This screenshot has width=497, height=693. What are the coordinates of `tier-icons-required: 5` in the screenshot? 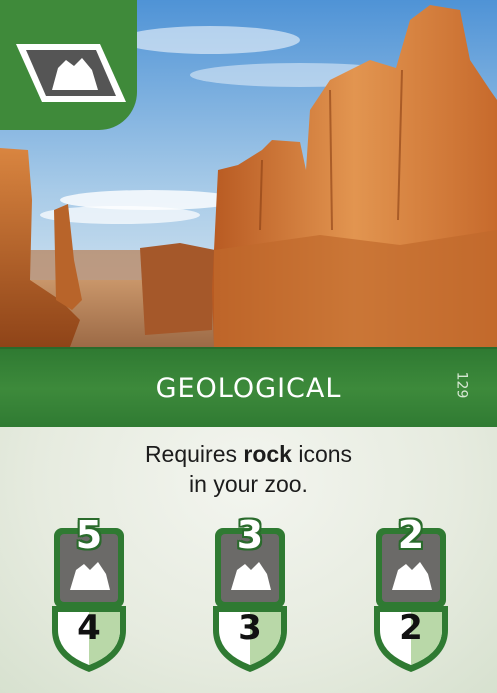 It's located at (89, 535).